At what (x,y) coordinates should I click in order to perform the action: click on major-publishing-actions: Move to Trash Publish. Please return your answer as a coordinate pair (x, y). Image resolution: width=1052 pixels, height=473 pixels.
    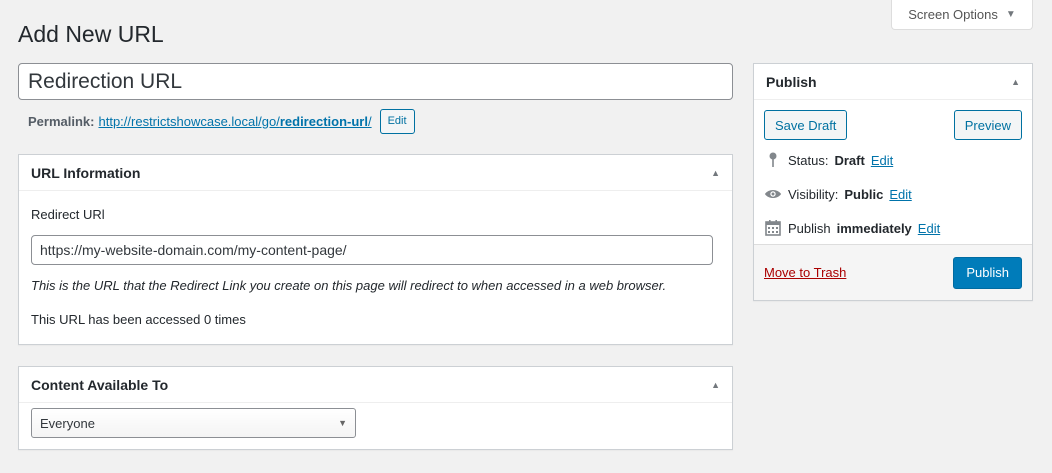
    Looking at the image, I should click on (893, 272).